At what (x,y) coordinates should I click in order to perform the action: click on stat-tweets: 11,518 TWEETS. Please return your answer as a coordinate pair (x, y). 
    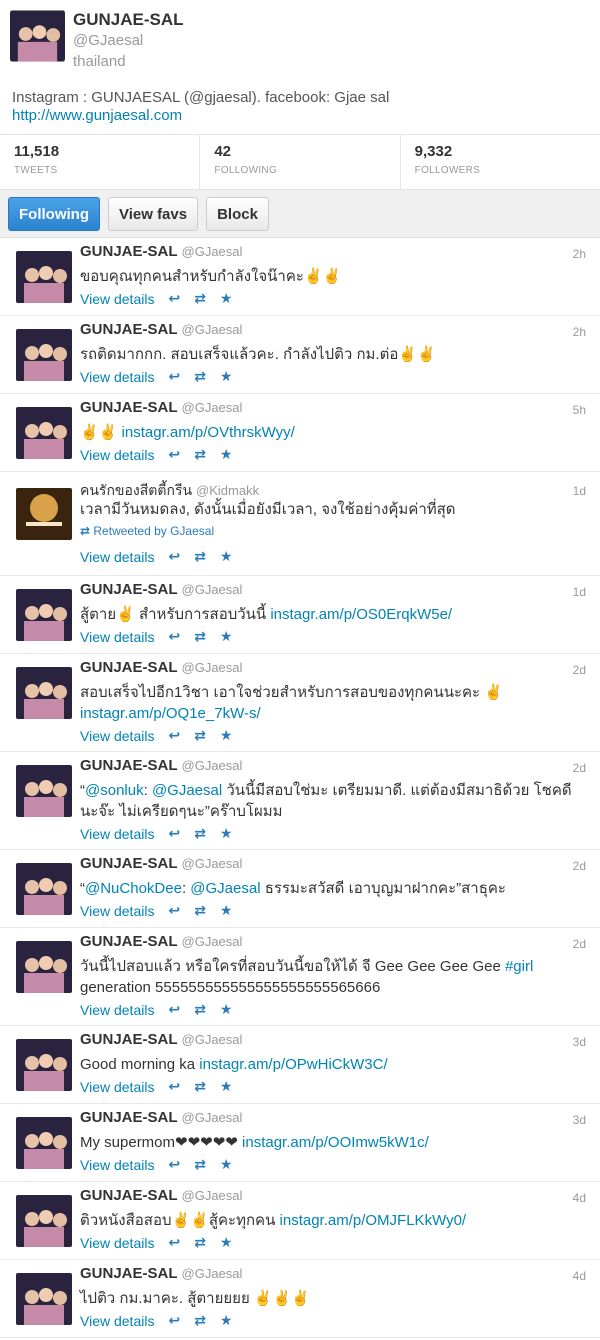
    Looking at the image, I should click on (100, 162).